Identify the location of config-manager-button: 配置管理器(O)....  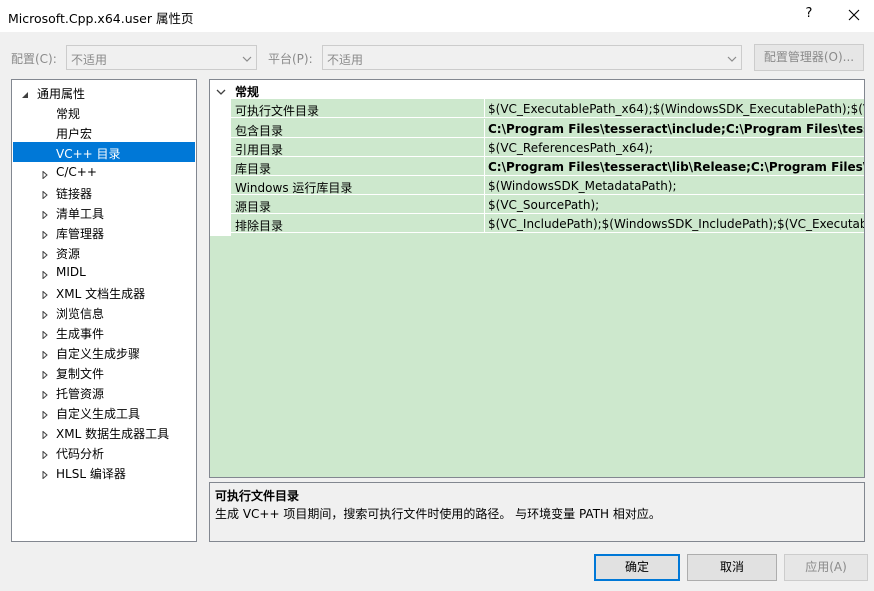
(809, 57).